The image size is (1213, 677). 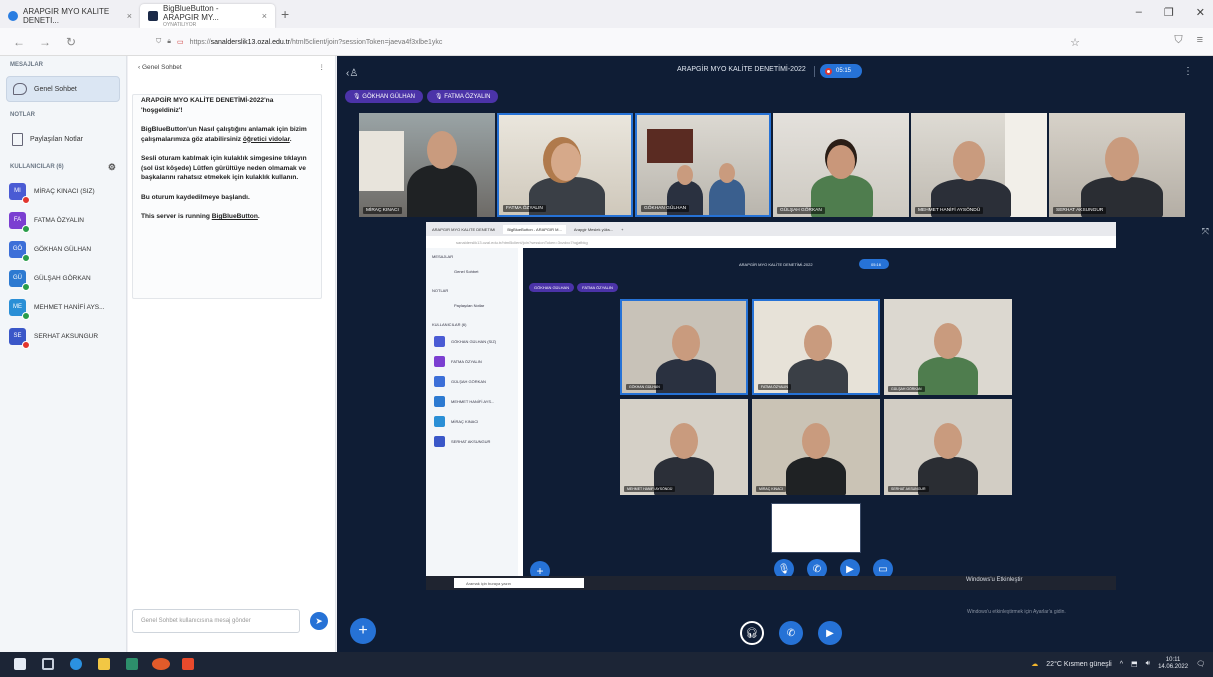 I want to click on site-favicon-icon, so click(x=13, y=16).